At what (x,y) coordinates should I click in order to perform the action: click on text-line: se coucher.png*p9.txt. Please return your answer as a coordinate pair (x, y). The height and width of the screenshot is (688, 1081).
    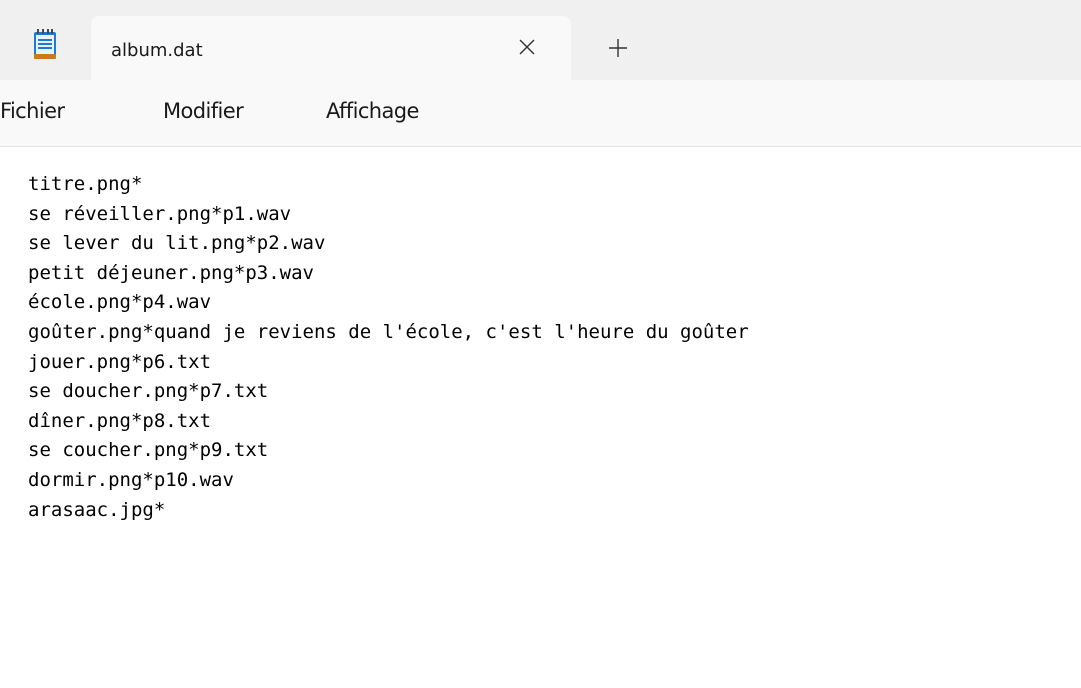
    Looking at the image, I should click on (148, 450).